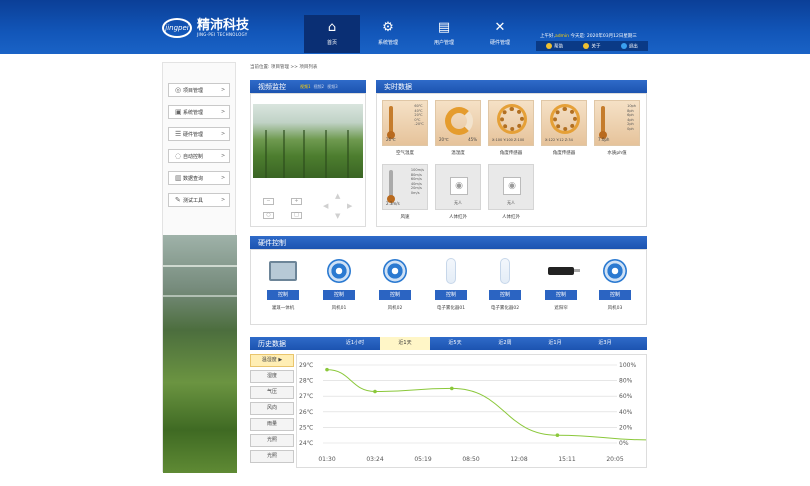 Image resolution: width=810 pixels, height=486 pixels. I want to click on scale-label: -20℃, so click(419, 124).